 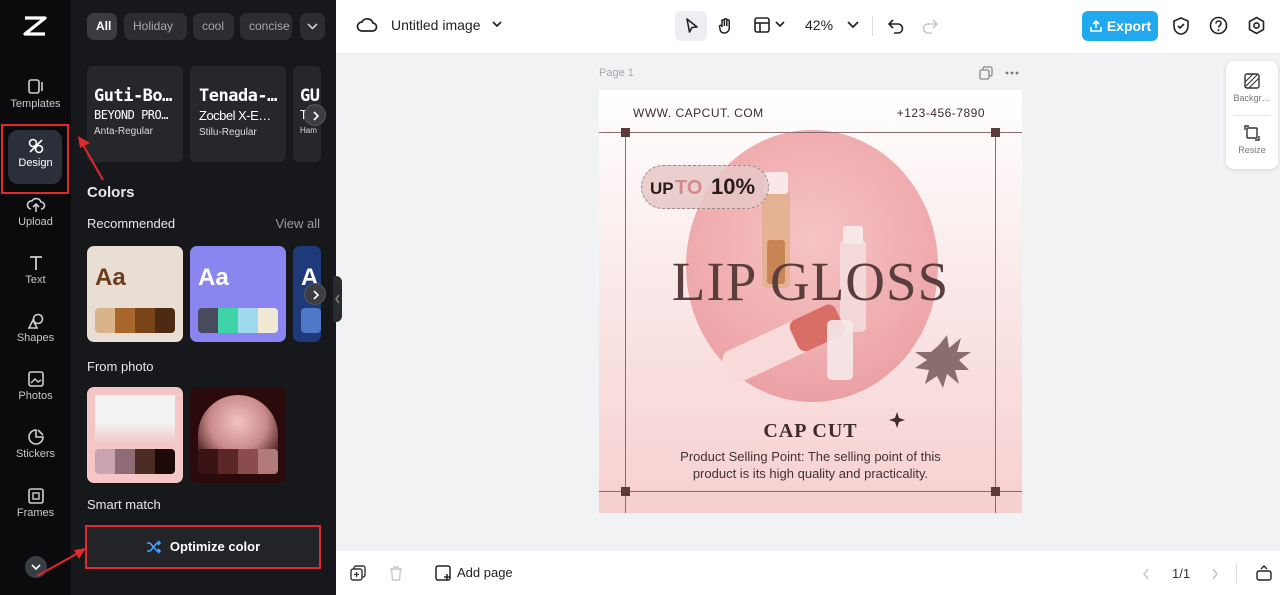 What do you see at coordinates (810, 281) in the screenshot?
I see `poster-headline: LIP GLOSS` at bounding box center [810, 281].